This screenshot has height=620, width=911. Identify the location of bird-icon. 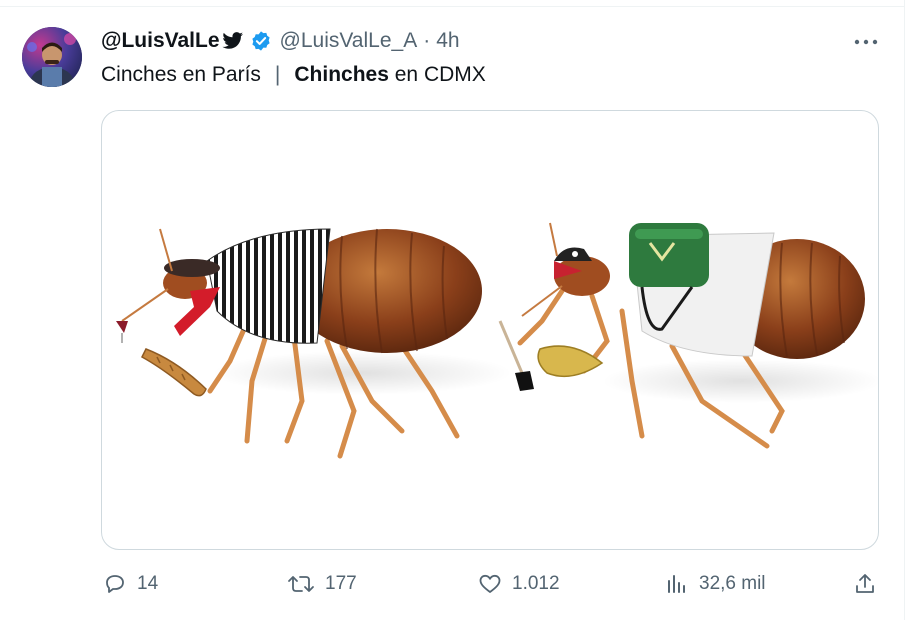
(232, 41).